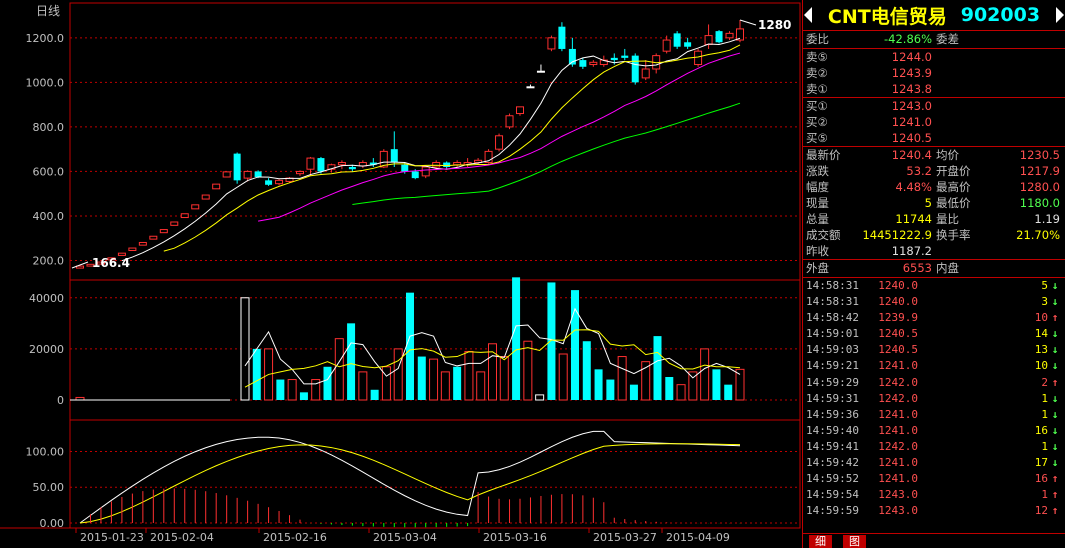 This screenshot has width=1065, height=548. Describe the element at coordinates (808, 15) in the screenshot. I see `prev-stock-icon` at that location.